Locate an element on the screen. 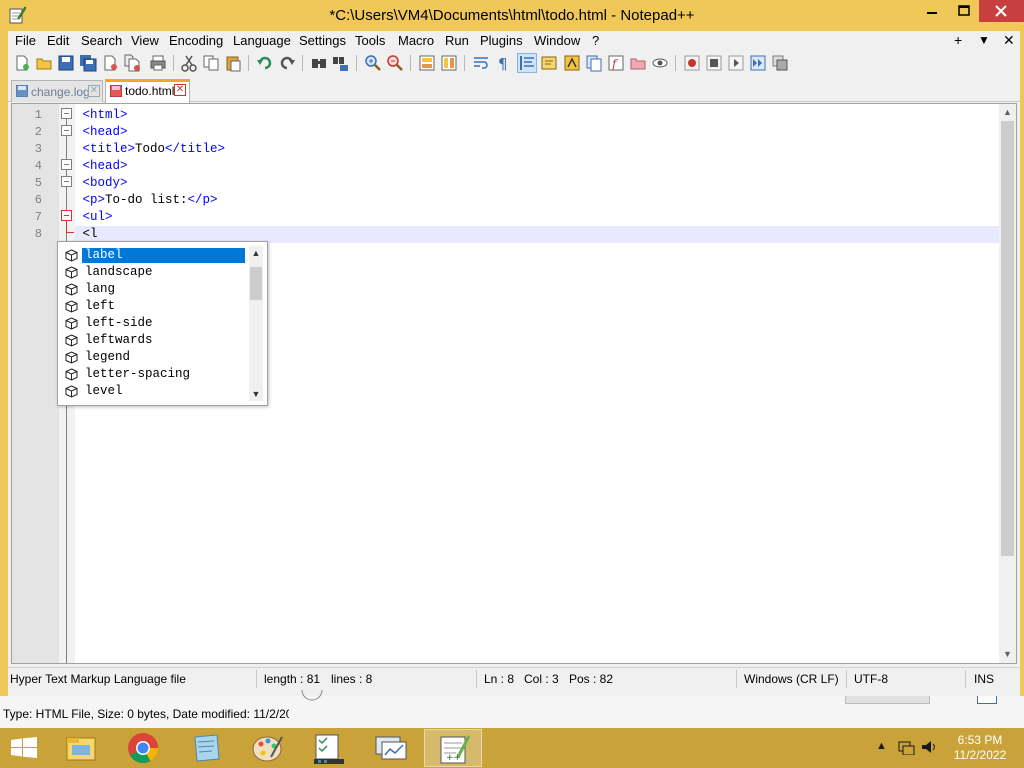 The height and width of the screenshot is (768, 1024). system-clock: 6:53 PM 11/2/2022 is located at coordinates (980, 748).